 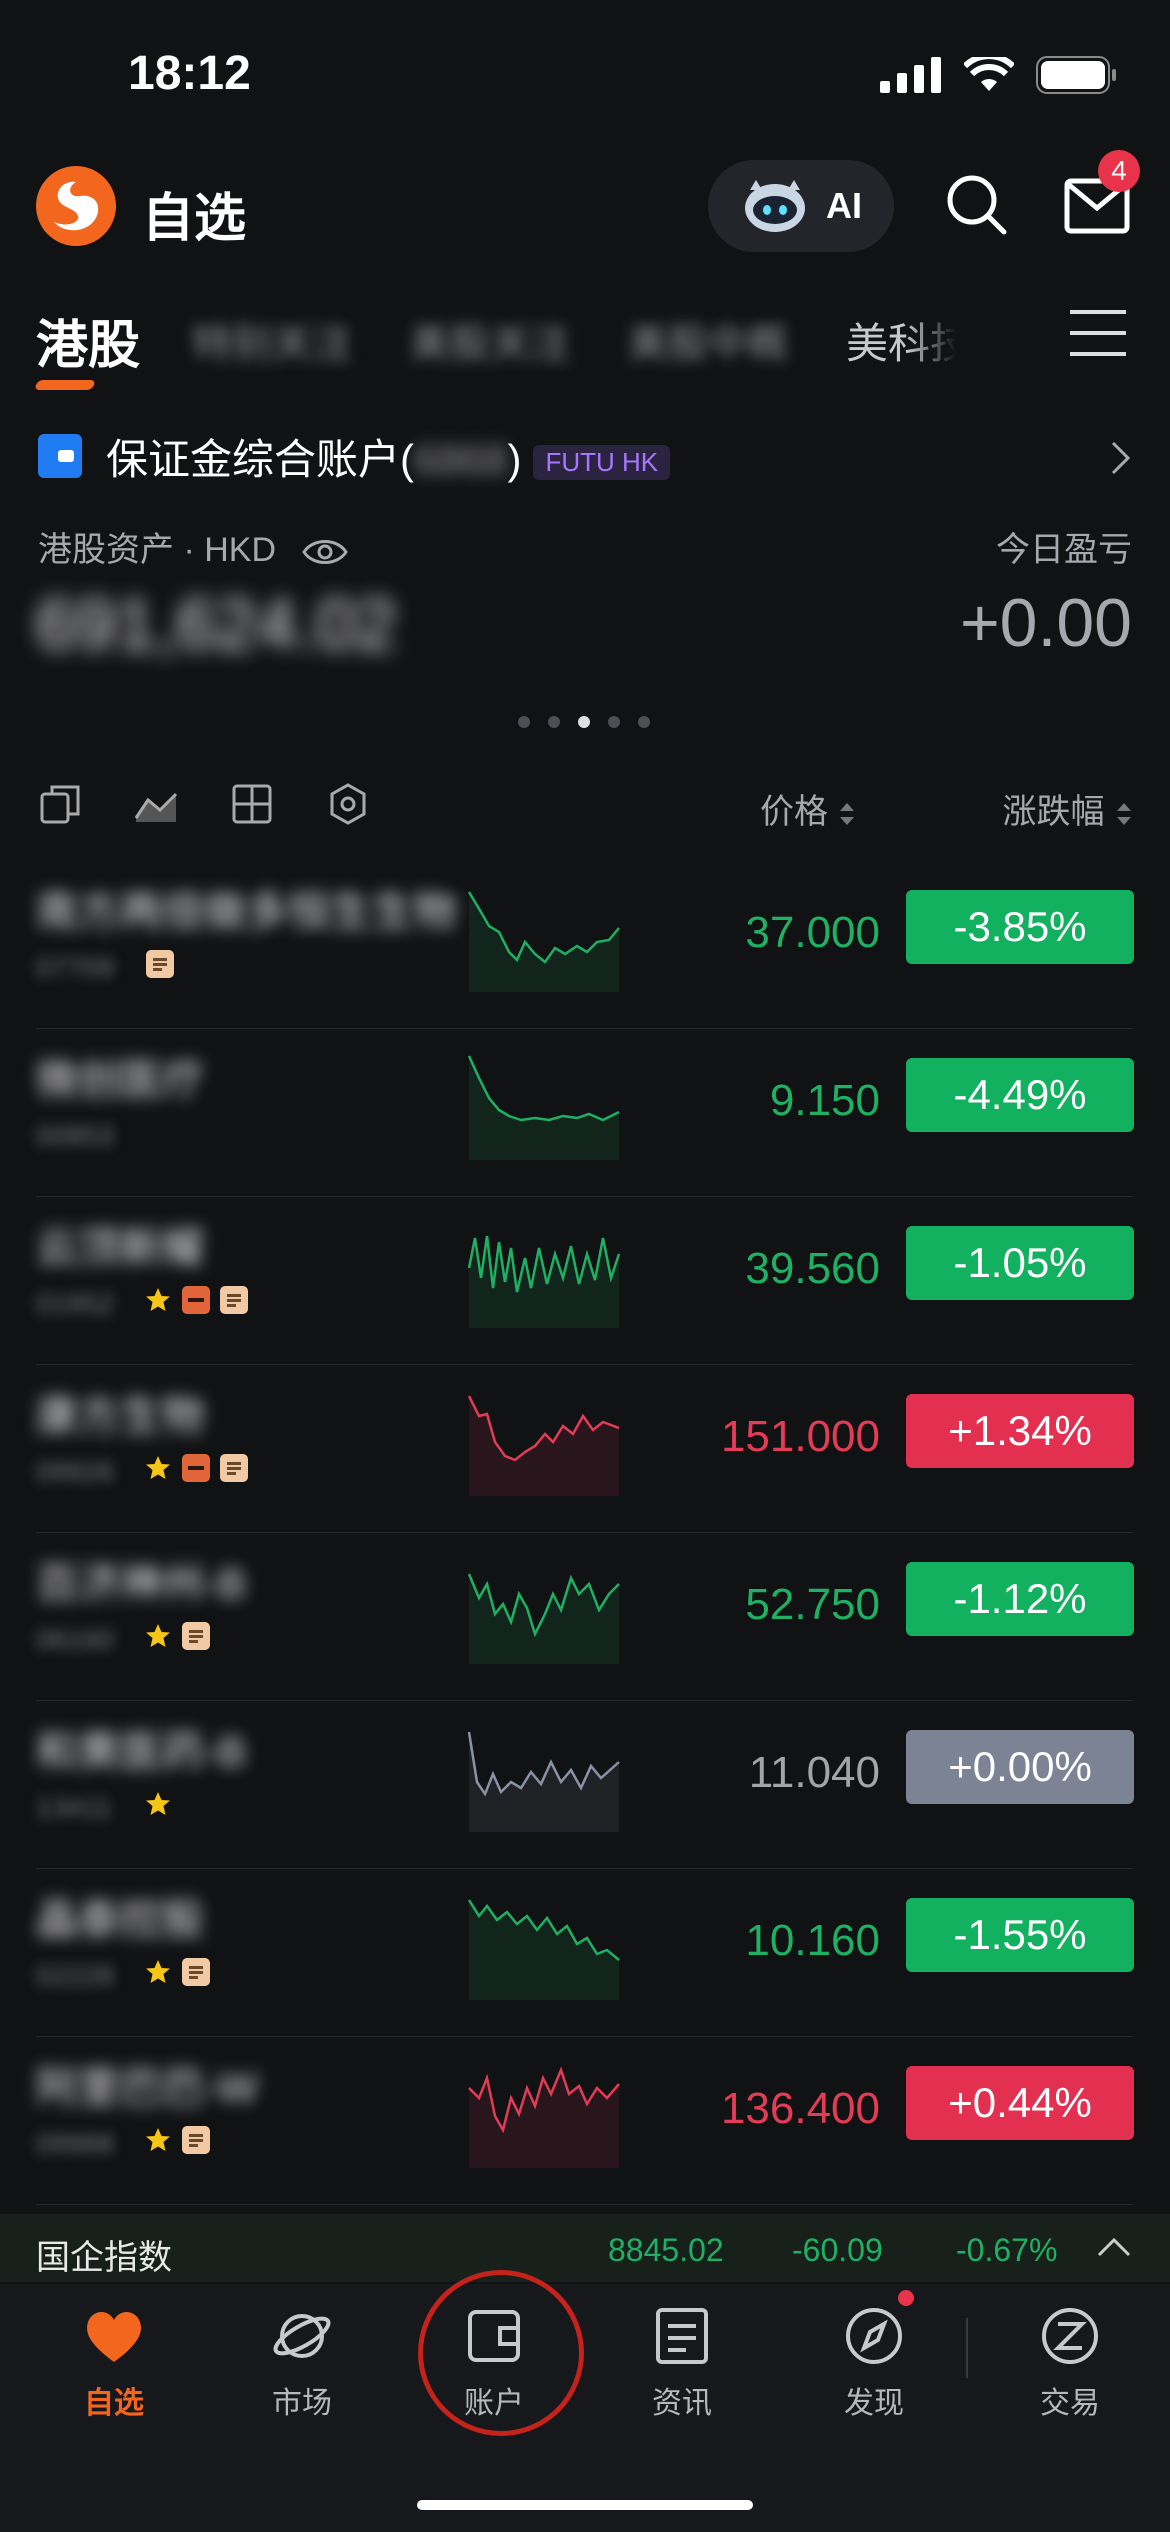 What do you see at coordinates (977, 205) in the screenshot?
I see `search-icon` at bounding box center [977, 205].